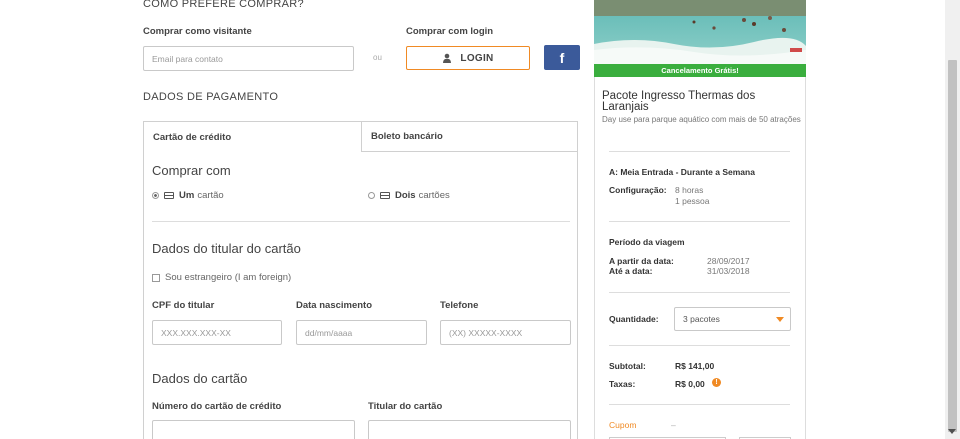 Image resolution: width=960 pixels, height=439 pixels. What do you see at coordinates (200, 378) in the screenshot?
I see `card-title: Dados do cartão` at bounding box center [200, 378].